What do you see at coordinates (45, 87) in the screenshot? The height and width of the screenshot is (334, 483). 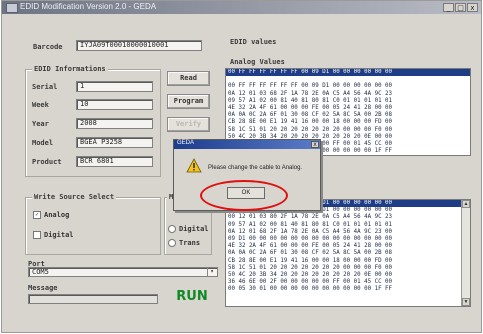 I see `serial-label: Serial` at bounding box center [45, 87].